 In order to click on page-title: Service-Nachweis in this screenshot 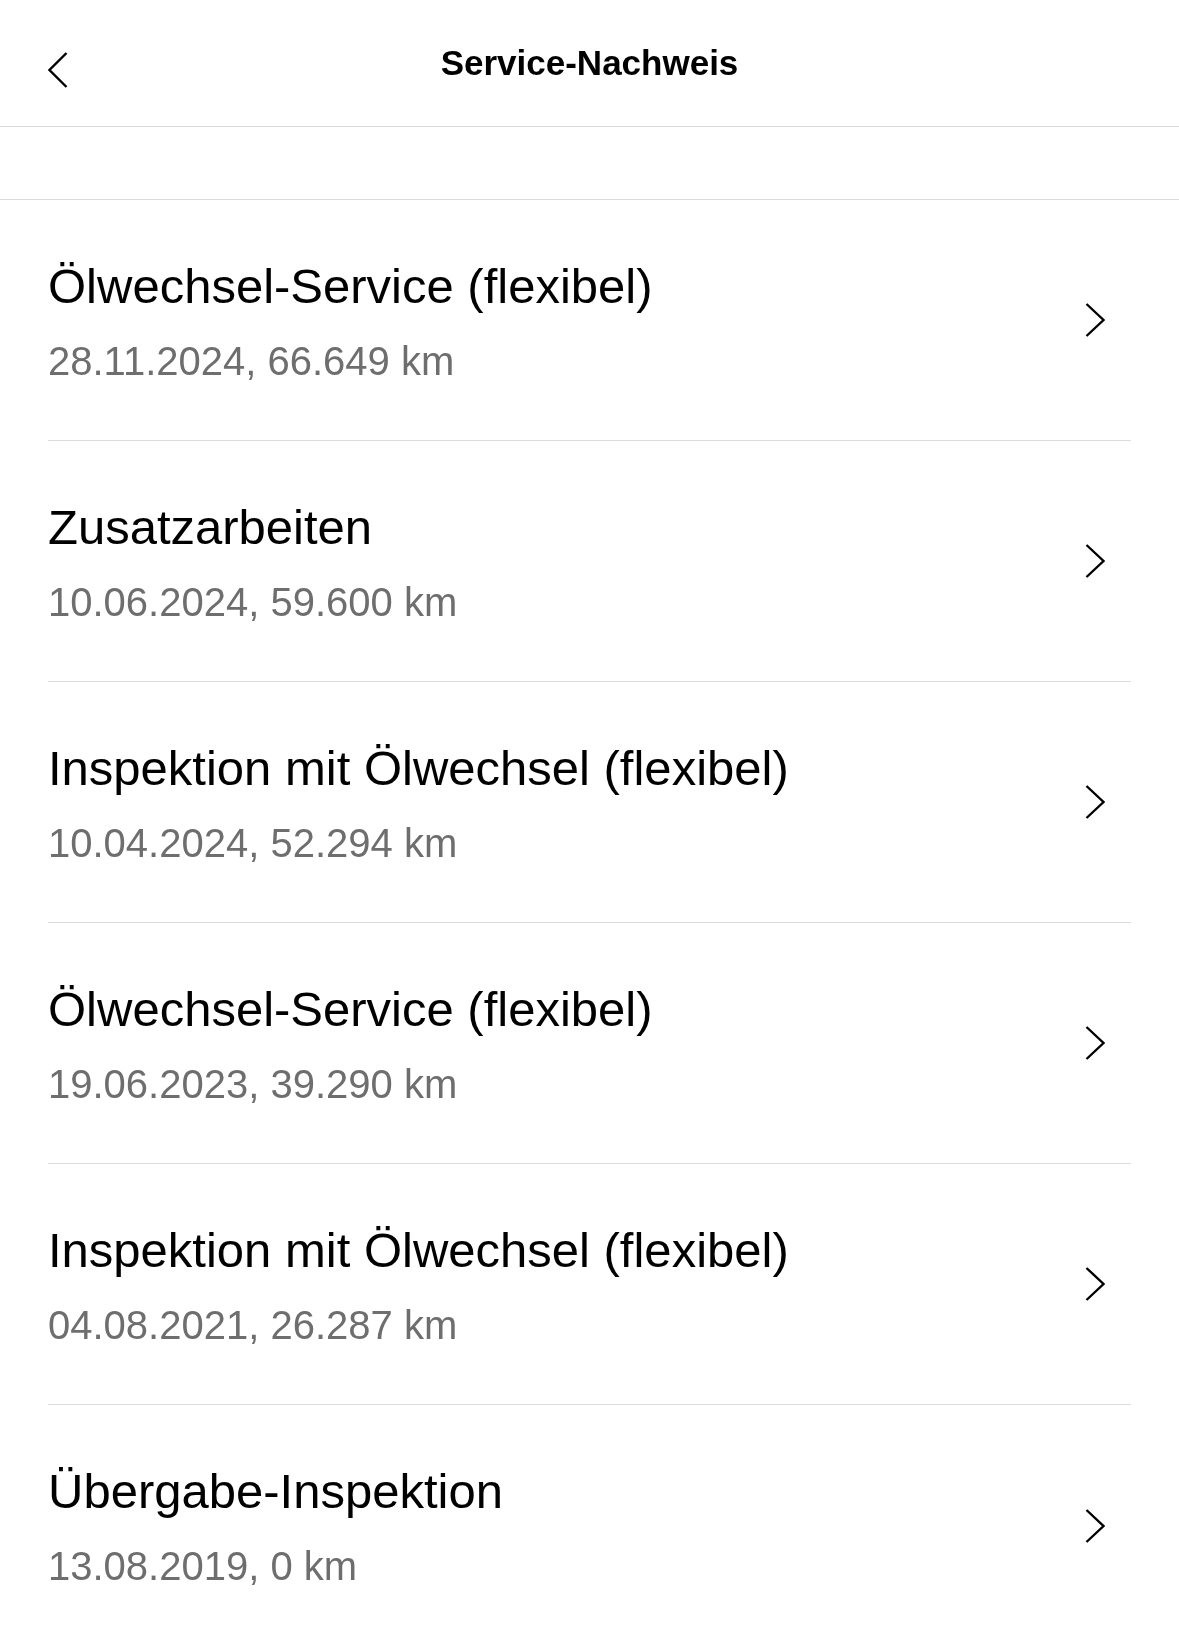, I will do `click(589, 63)`.